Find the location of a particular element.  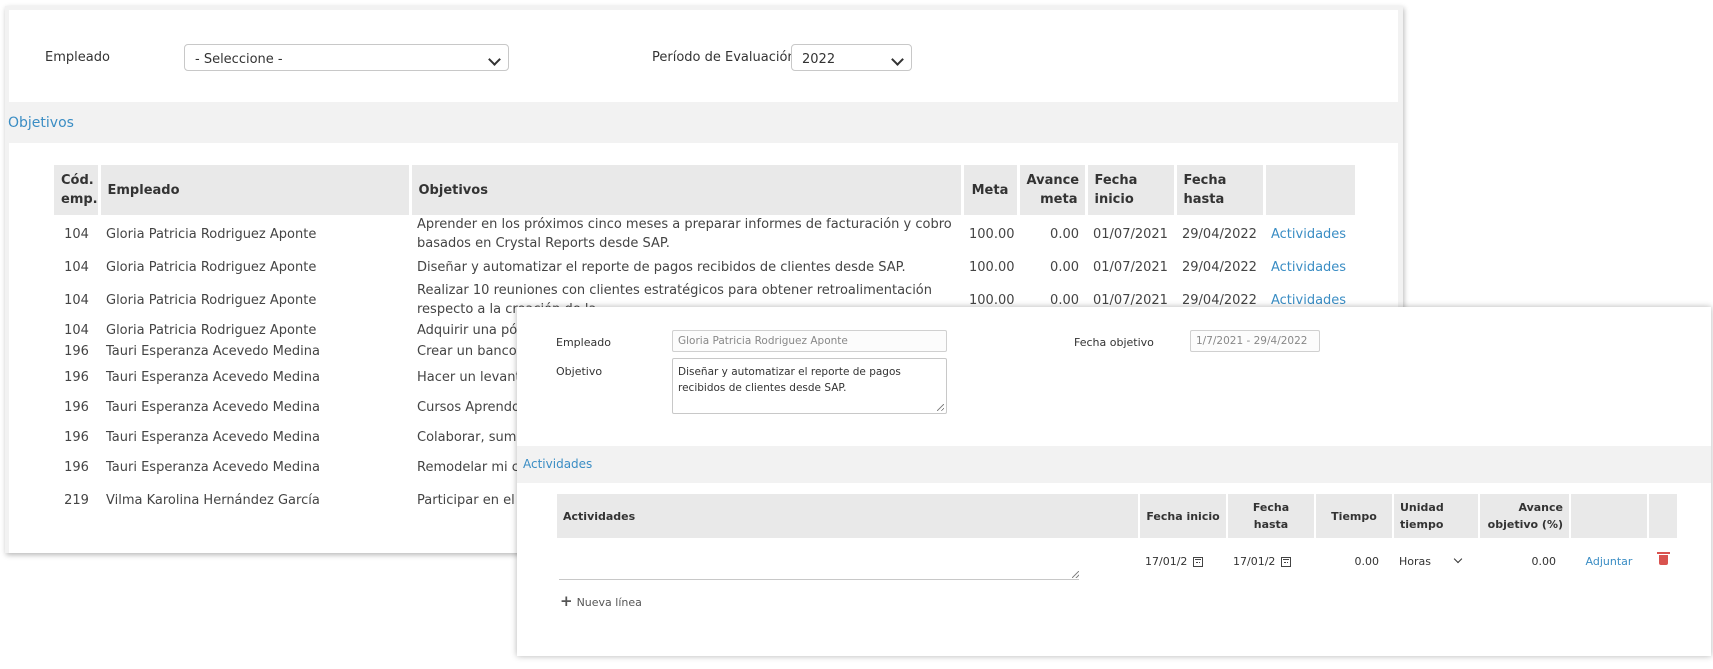

objectives-section-title: Objetivos is located at coordinates (41, 123).